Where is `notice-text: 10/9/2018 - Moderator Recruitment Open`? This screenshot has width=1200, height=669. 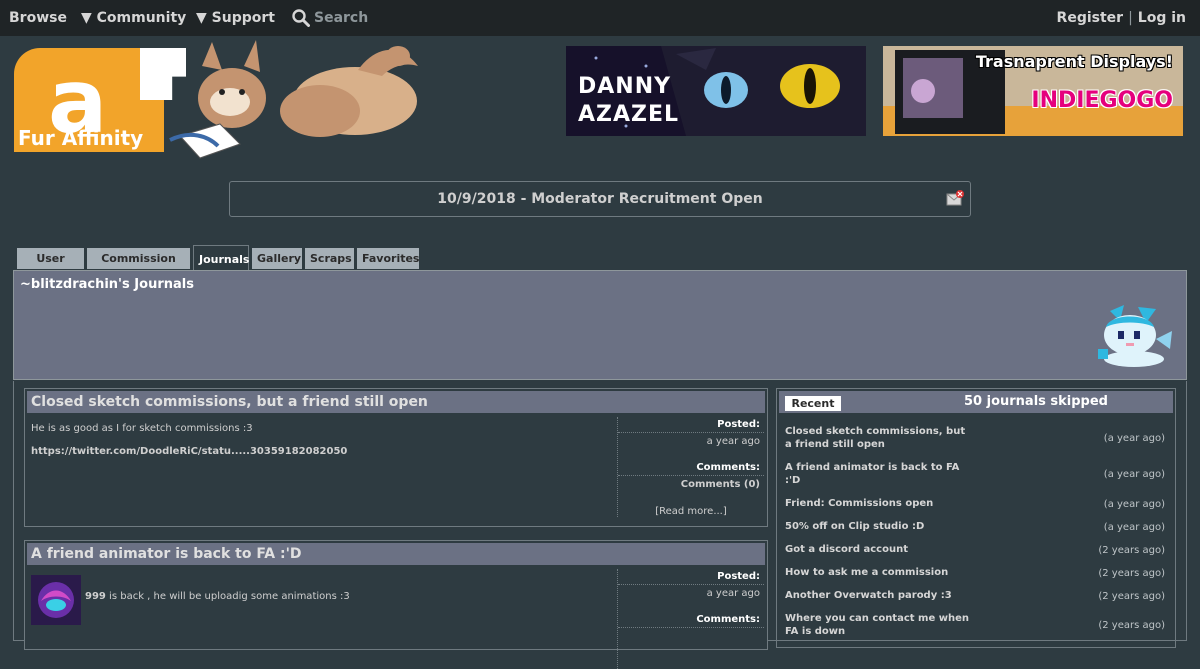
notice-text: 10/9/2018 - Moderator Recruitment Open is located at coordinates (600, 199).